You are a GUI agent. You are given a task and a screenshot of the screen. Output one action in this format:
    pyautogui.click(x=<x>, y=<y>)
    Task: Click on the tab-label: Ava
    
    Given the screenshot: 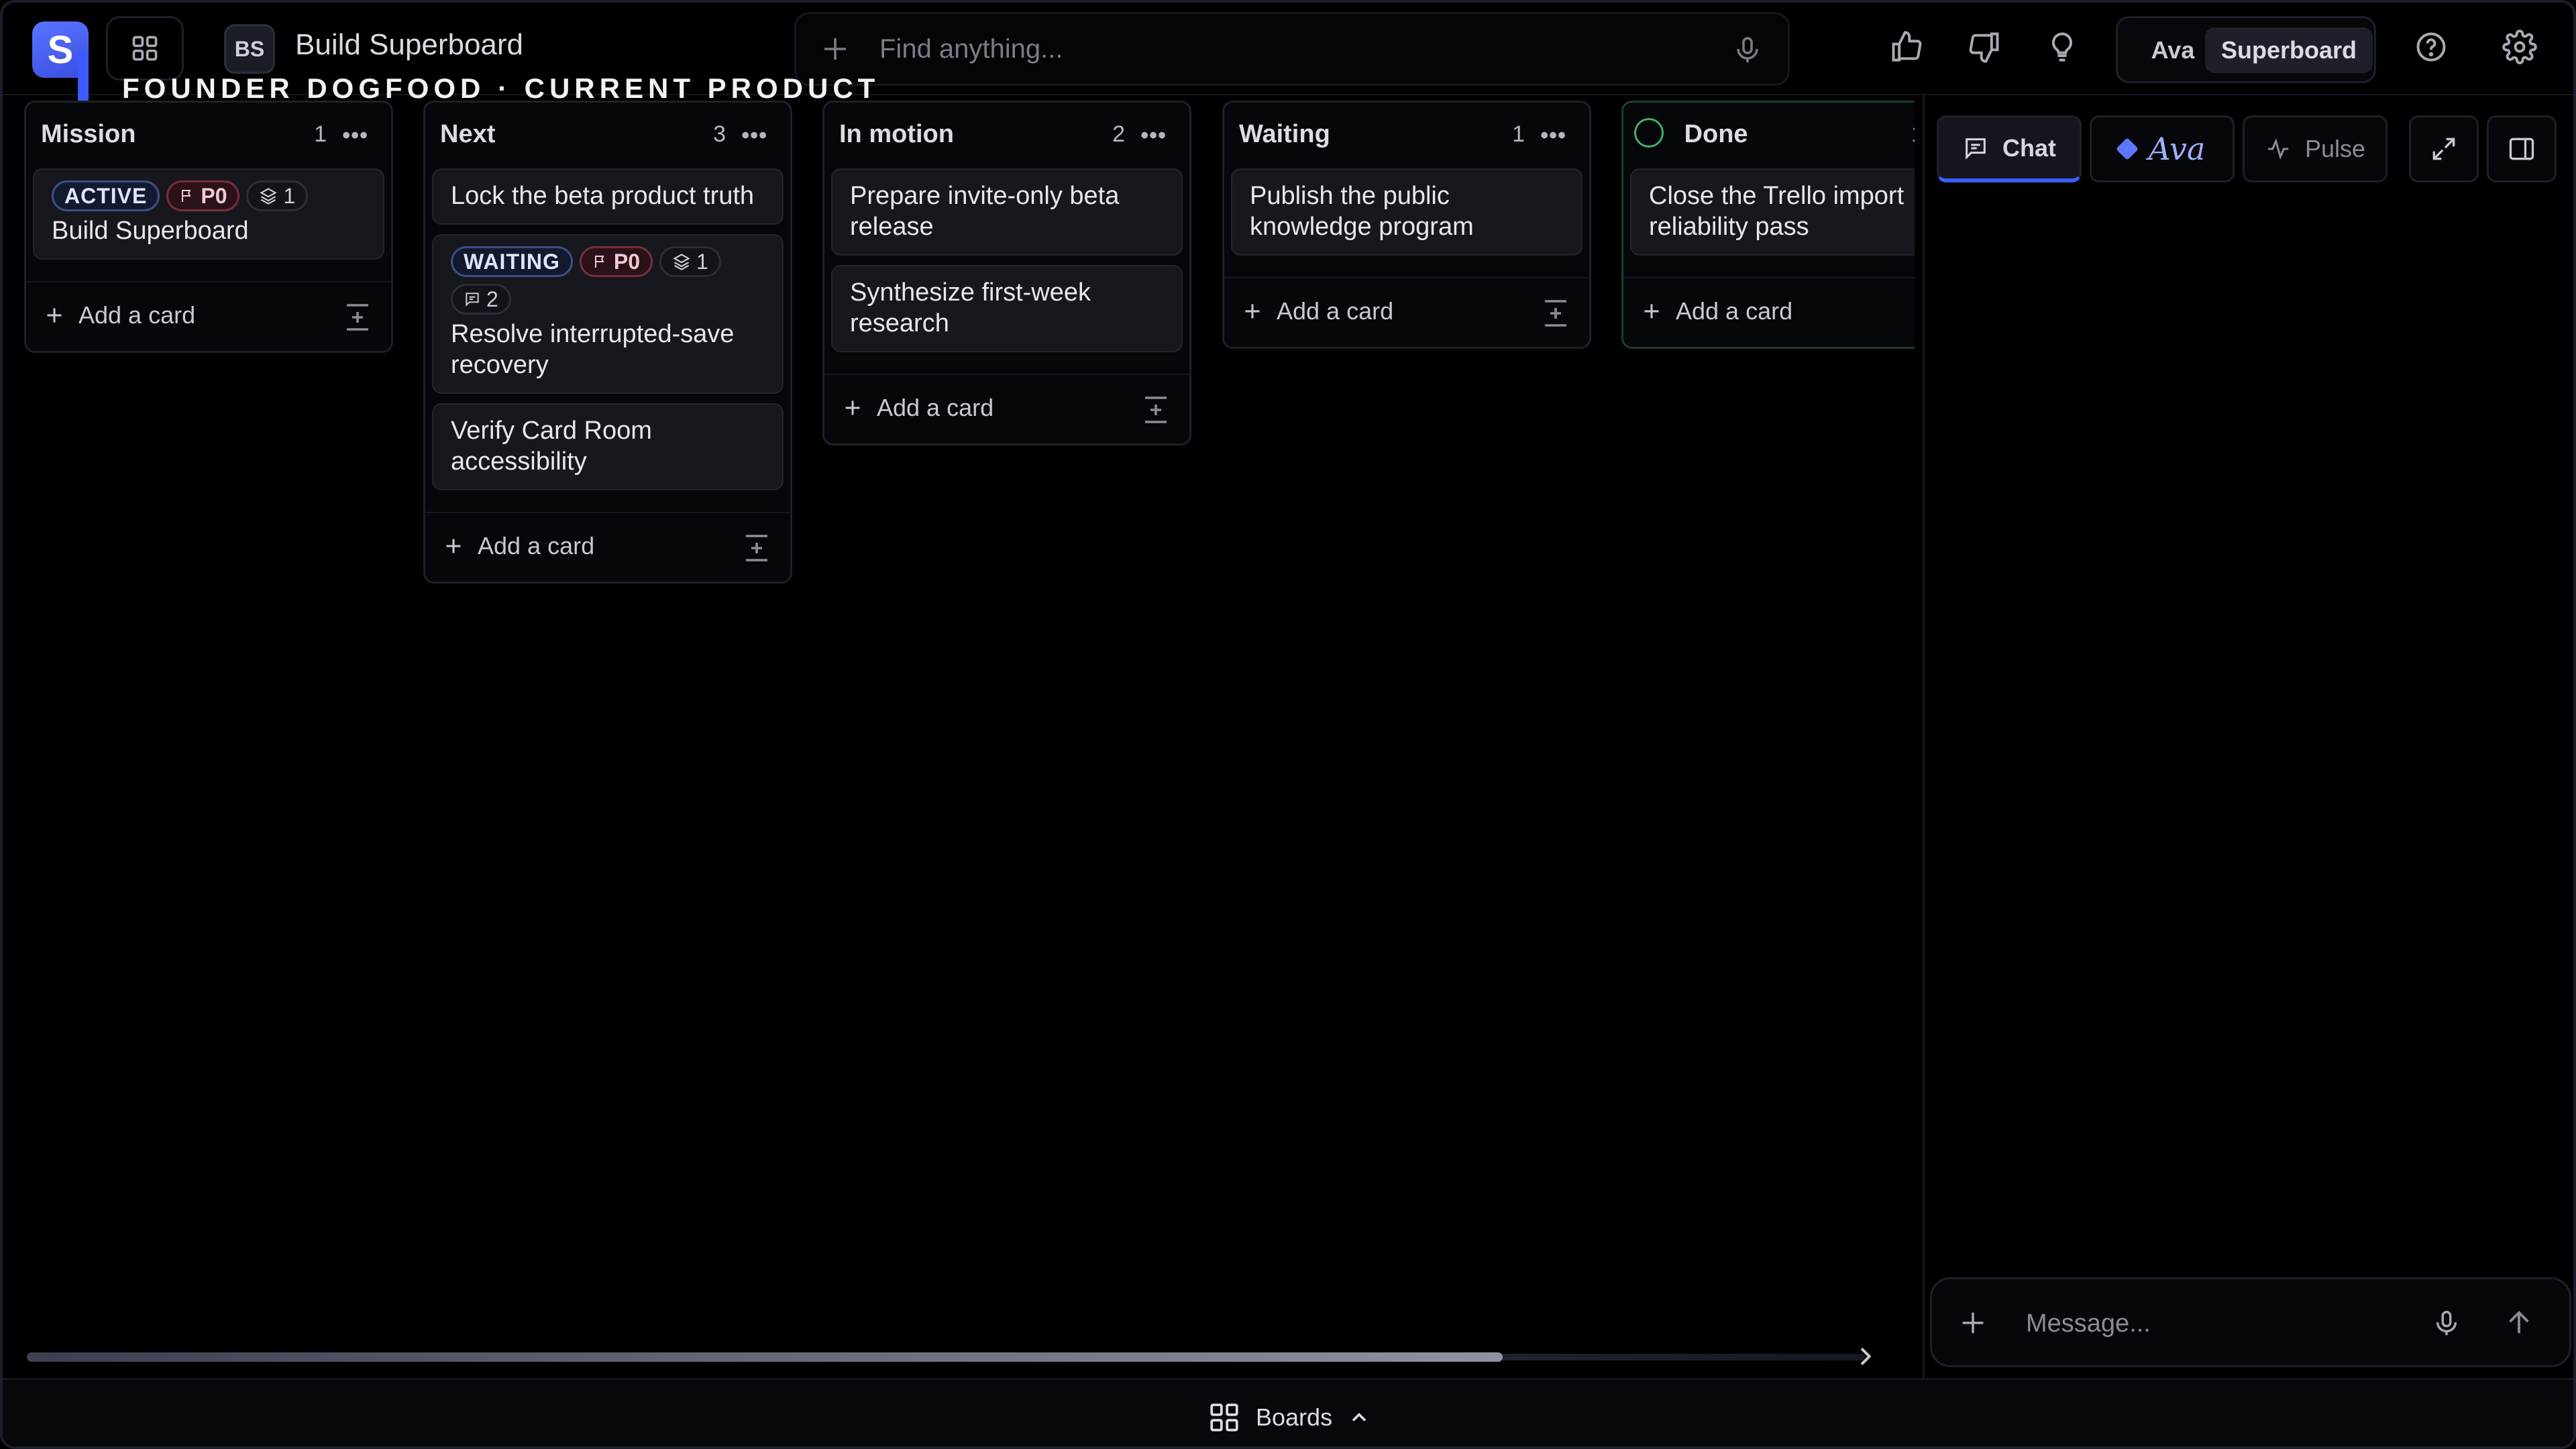 What is the action you would take?
    pyautogui.click(x=2177, y=149)
    